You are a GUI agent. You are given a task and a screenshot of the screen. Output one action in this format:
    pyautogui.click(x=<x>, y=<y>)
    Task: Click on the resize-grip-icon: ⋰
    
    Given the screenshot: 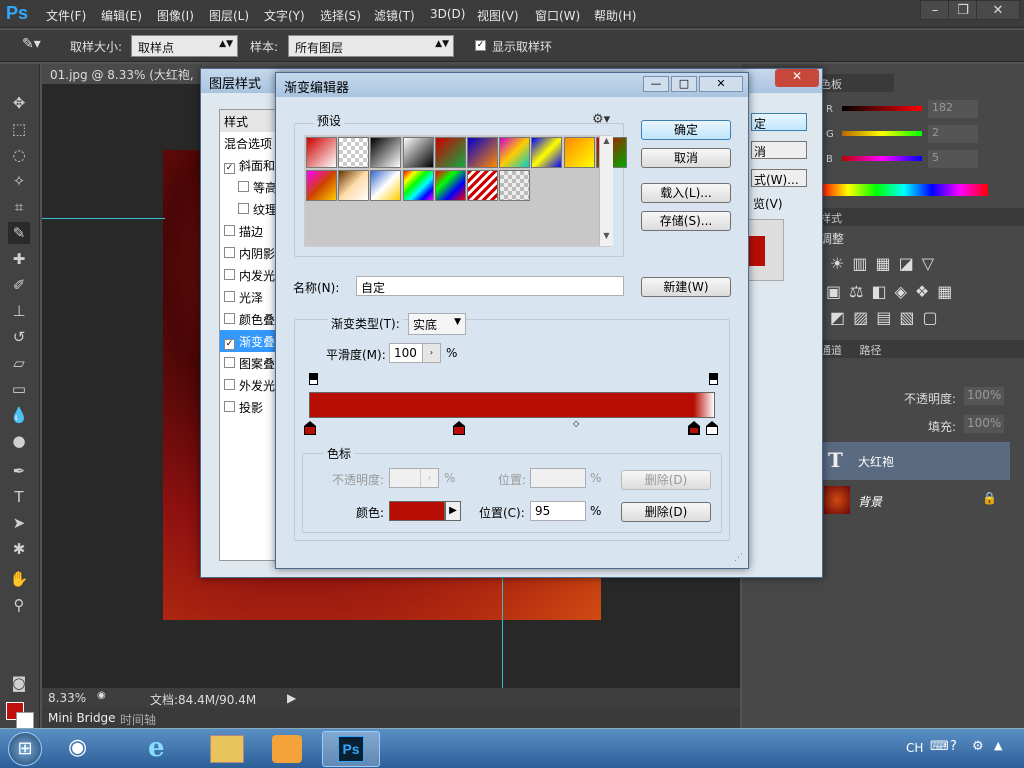 What is the action you would take?
    pyautogui.click(x=738, y=558)
    